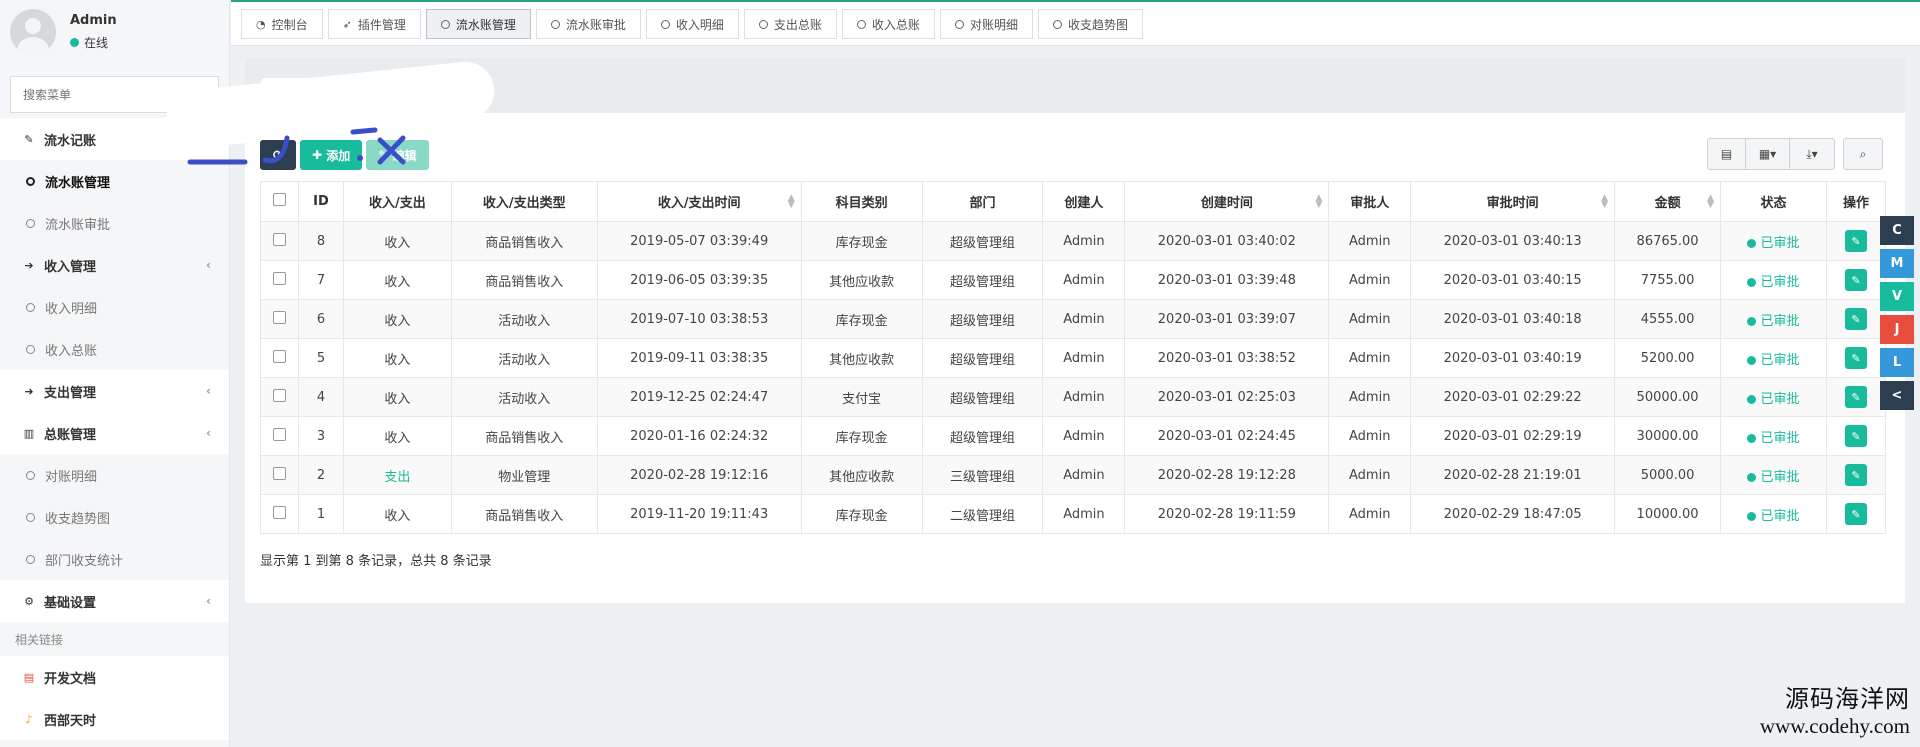  Describe the element at coordinates (861, 241) in the screenshot. I see `cell-subject: 库存现金` at that location.